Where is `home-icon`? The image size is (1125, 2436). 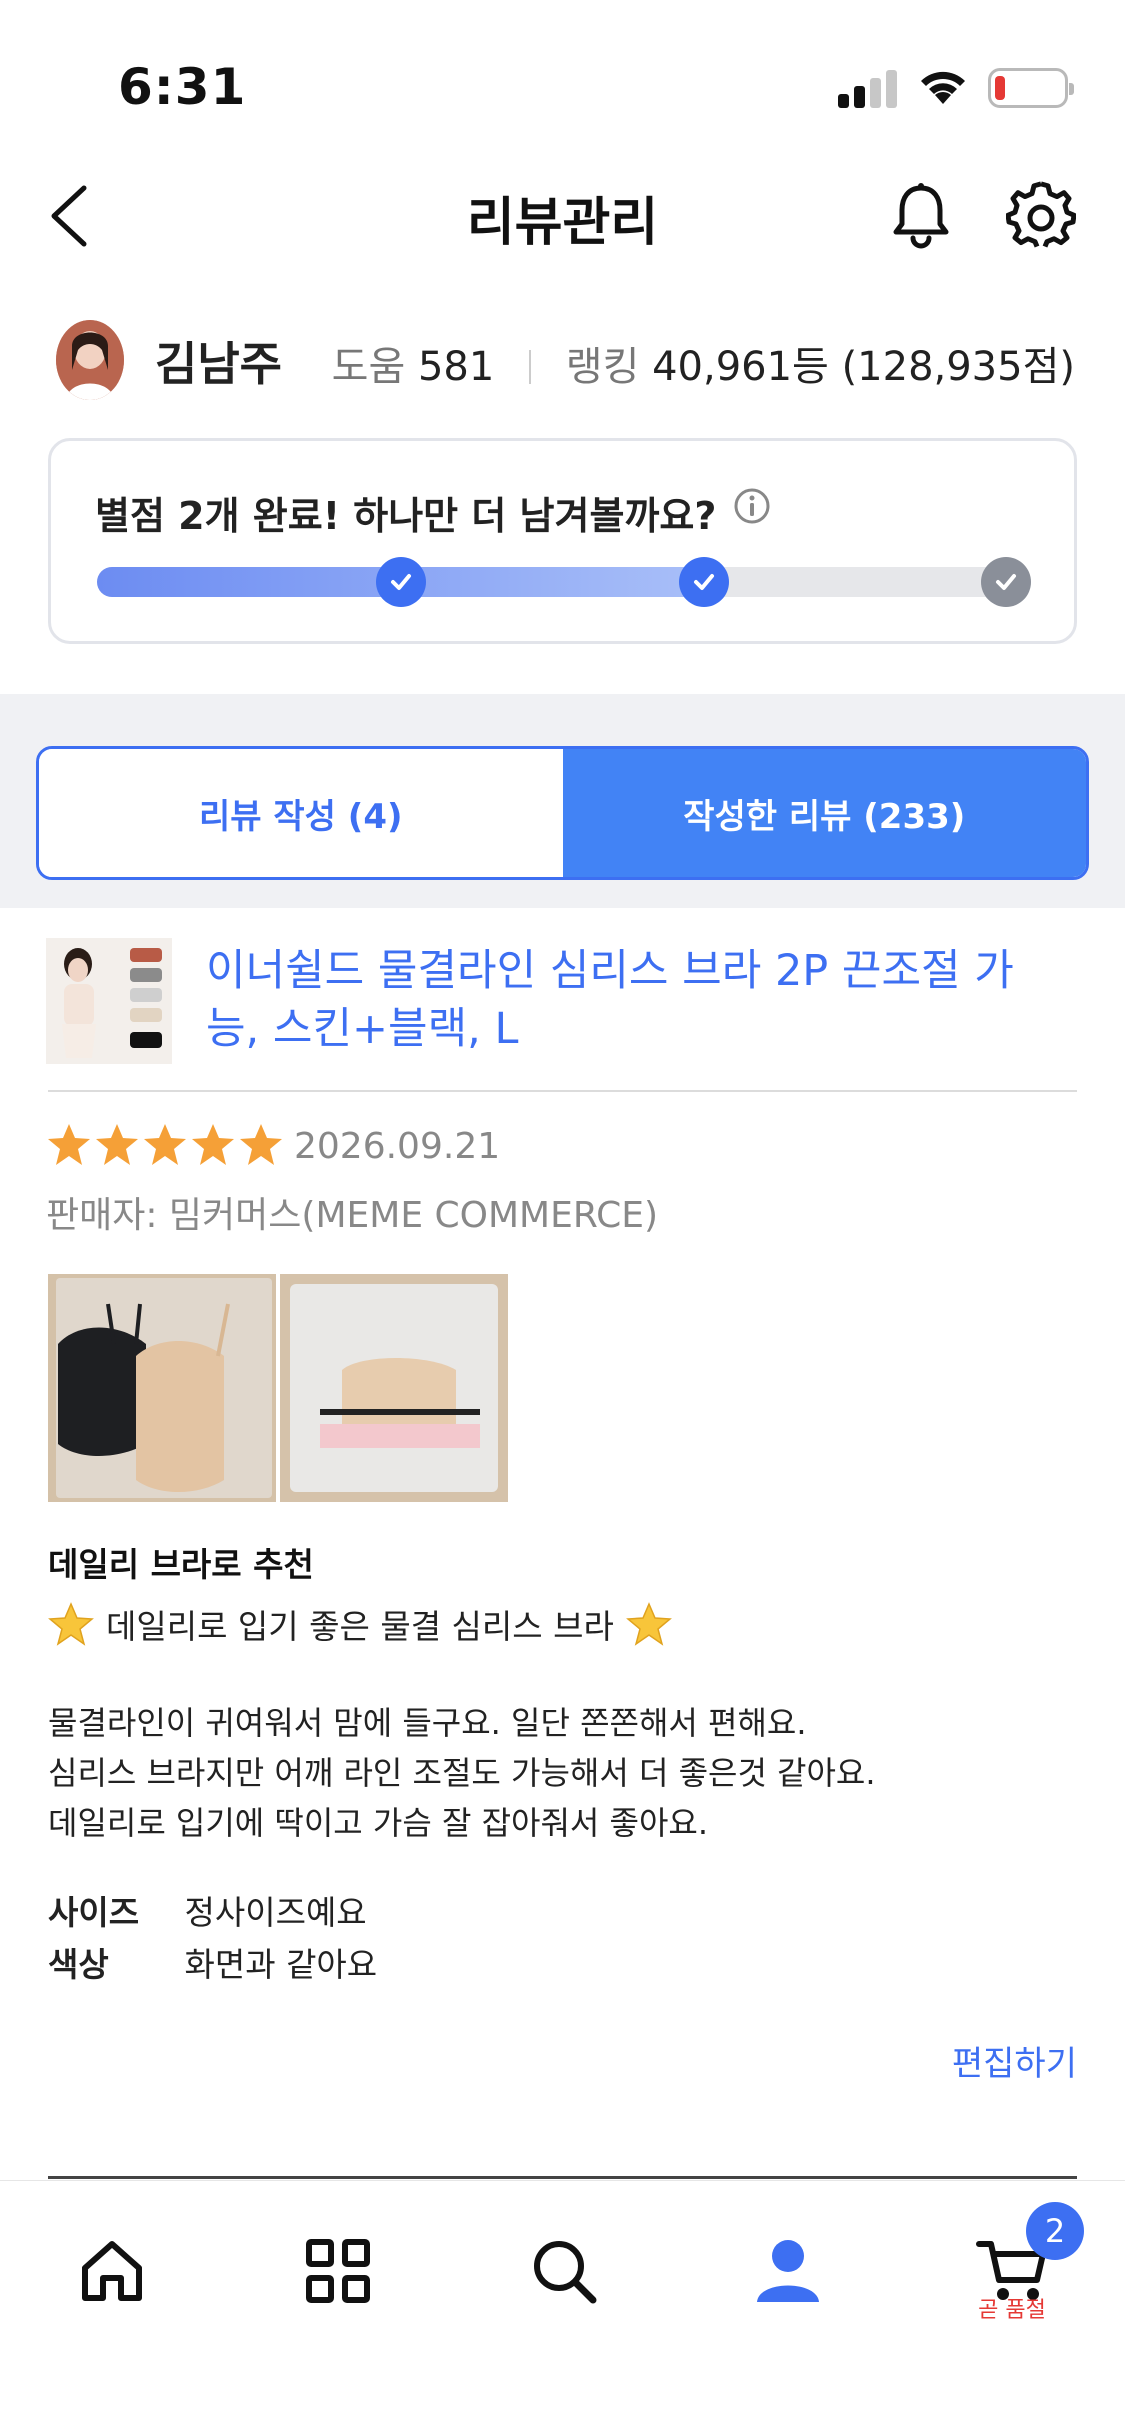
home-icon is located at coordinates (112, 2271).